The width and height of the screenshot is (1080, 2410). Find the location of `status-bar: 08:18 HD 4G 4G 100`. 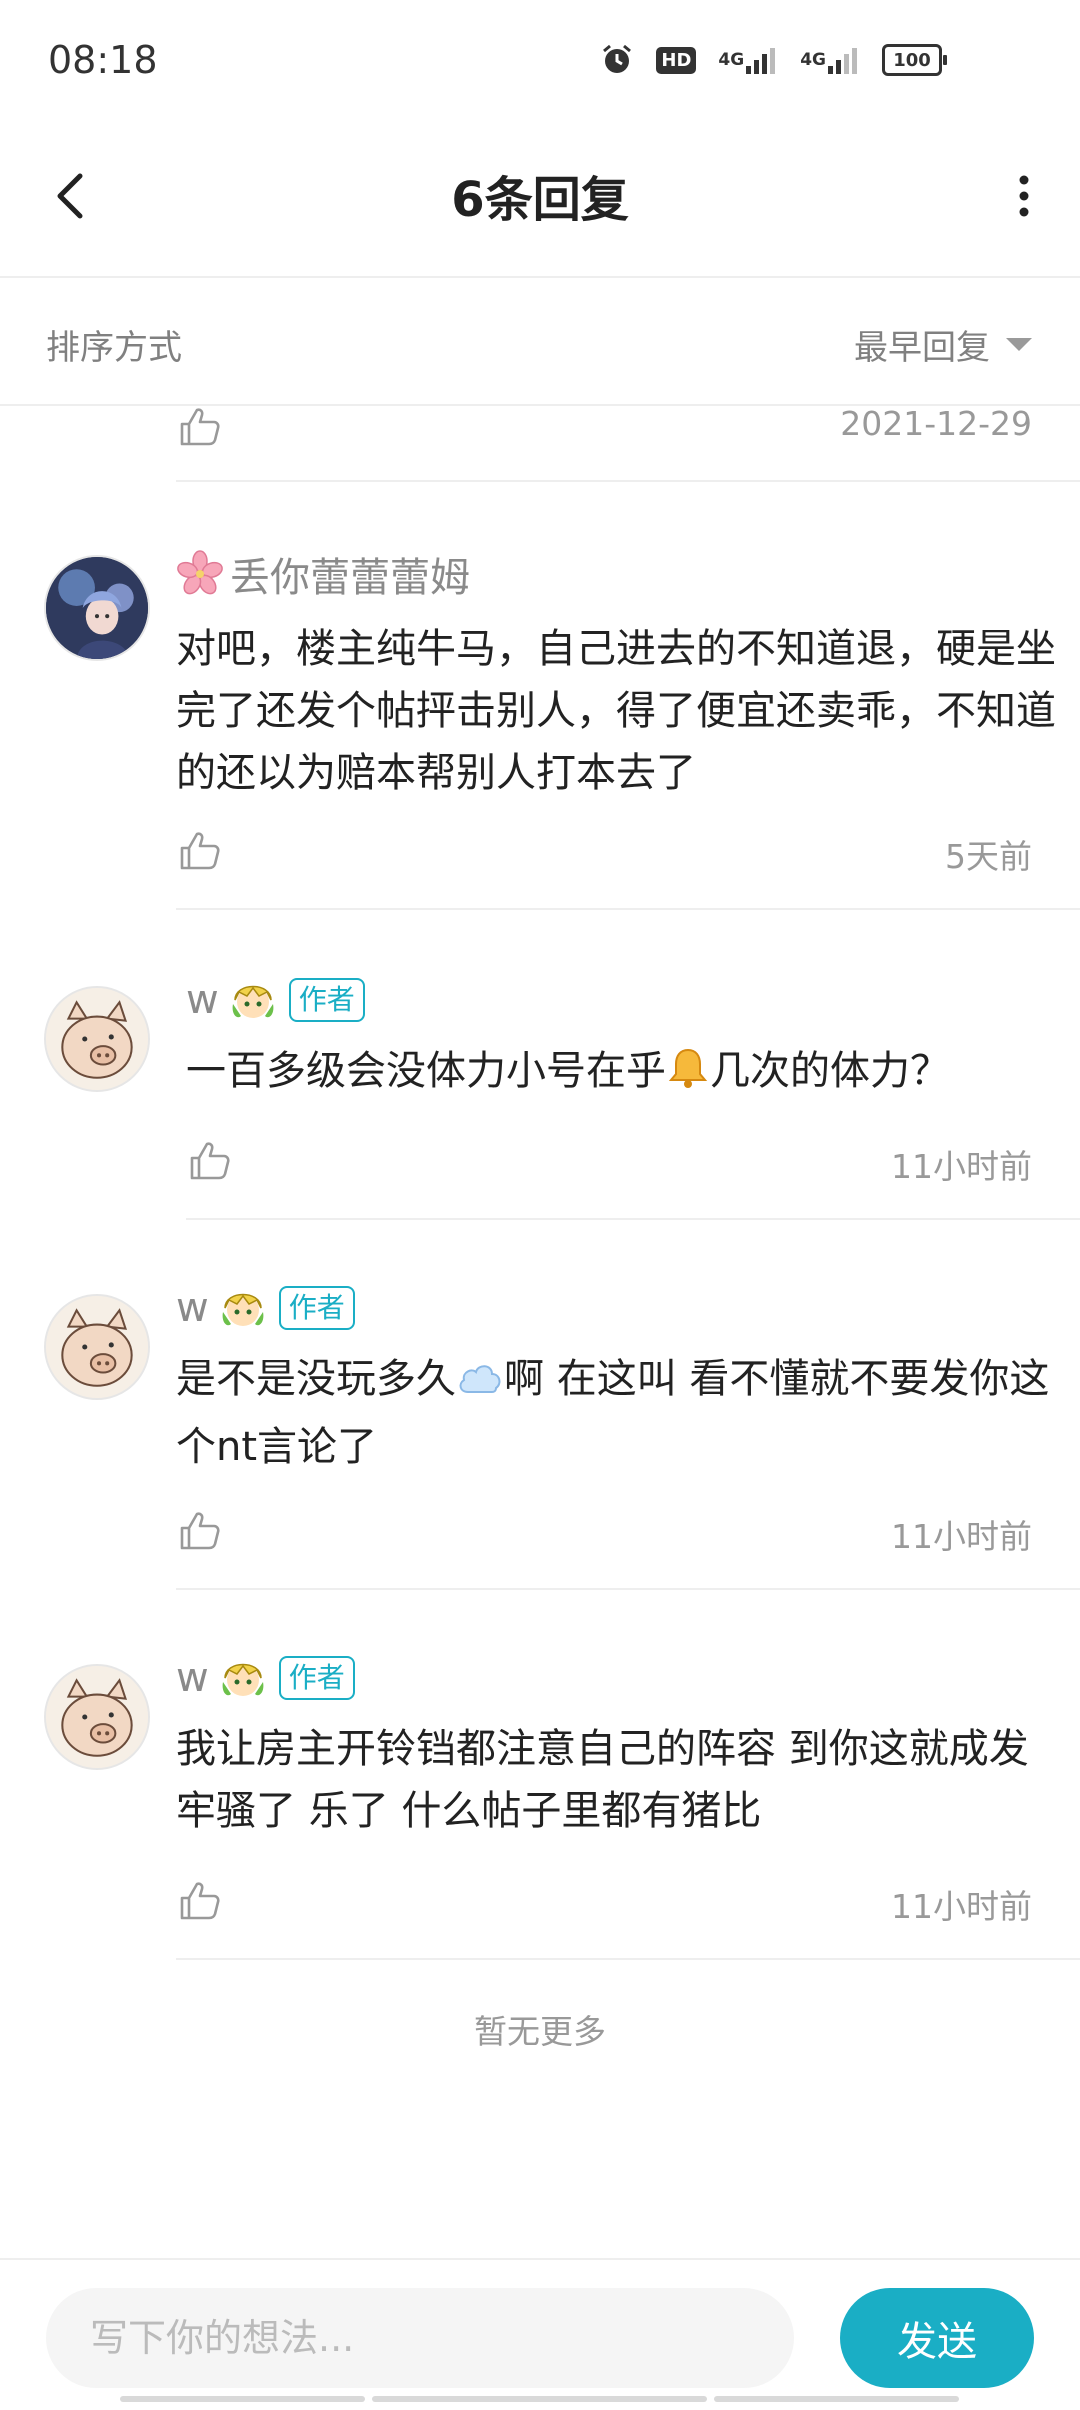

status-bar: 08:18 HD 4G 4G 100 is located at coordinates (540, 60).